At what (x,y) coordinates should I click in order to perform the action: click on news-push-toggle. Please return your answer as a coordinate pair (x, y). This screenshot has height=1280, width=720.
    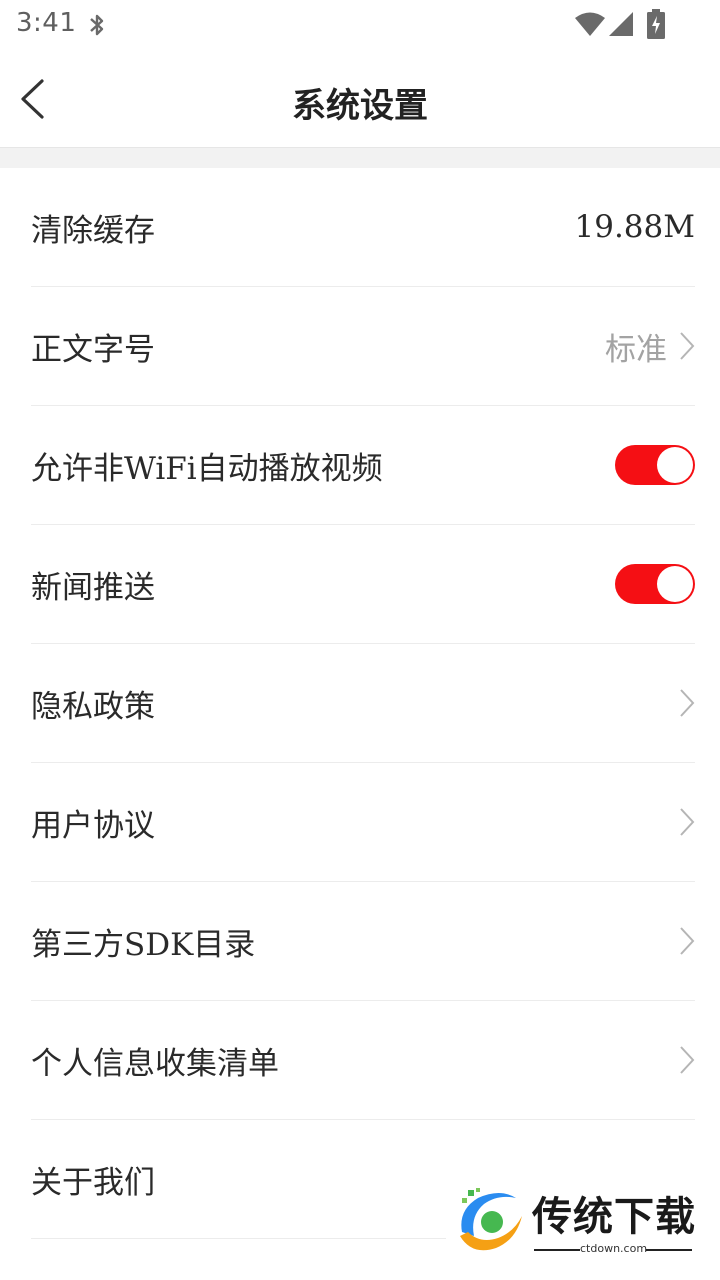
    Looking at the image, I should click on (655, 584).